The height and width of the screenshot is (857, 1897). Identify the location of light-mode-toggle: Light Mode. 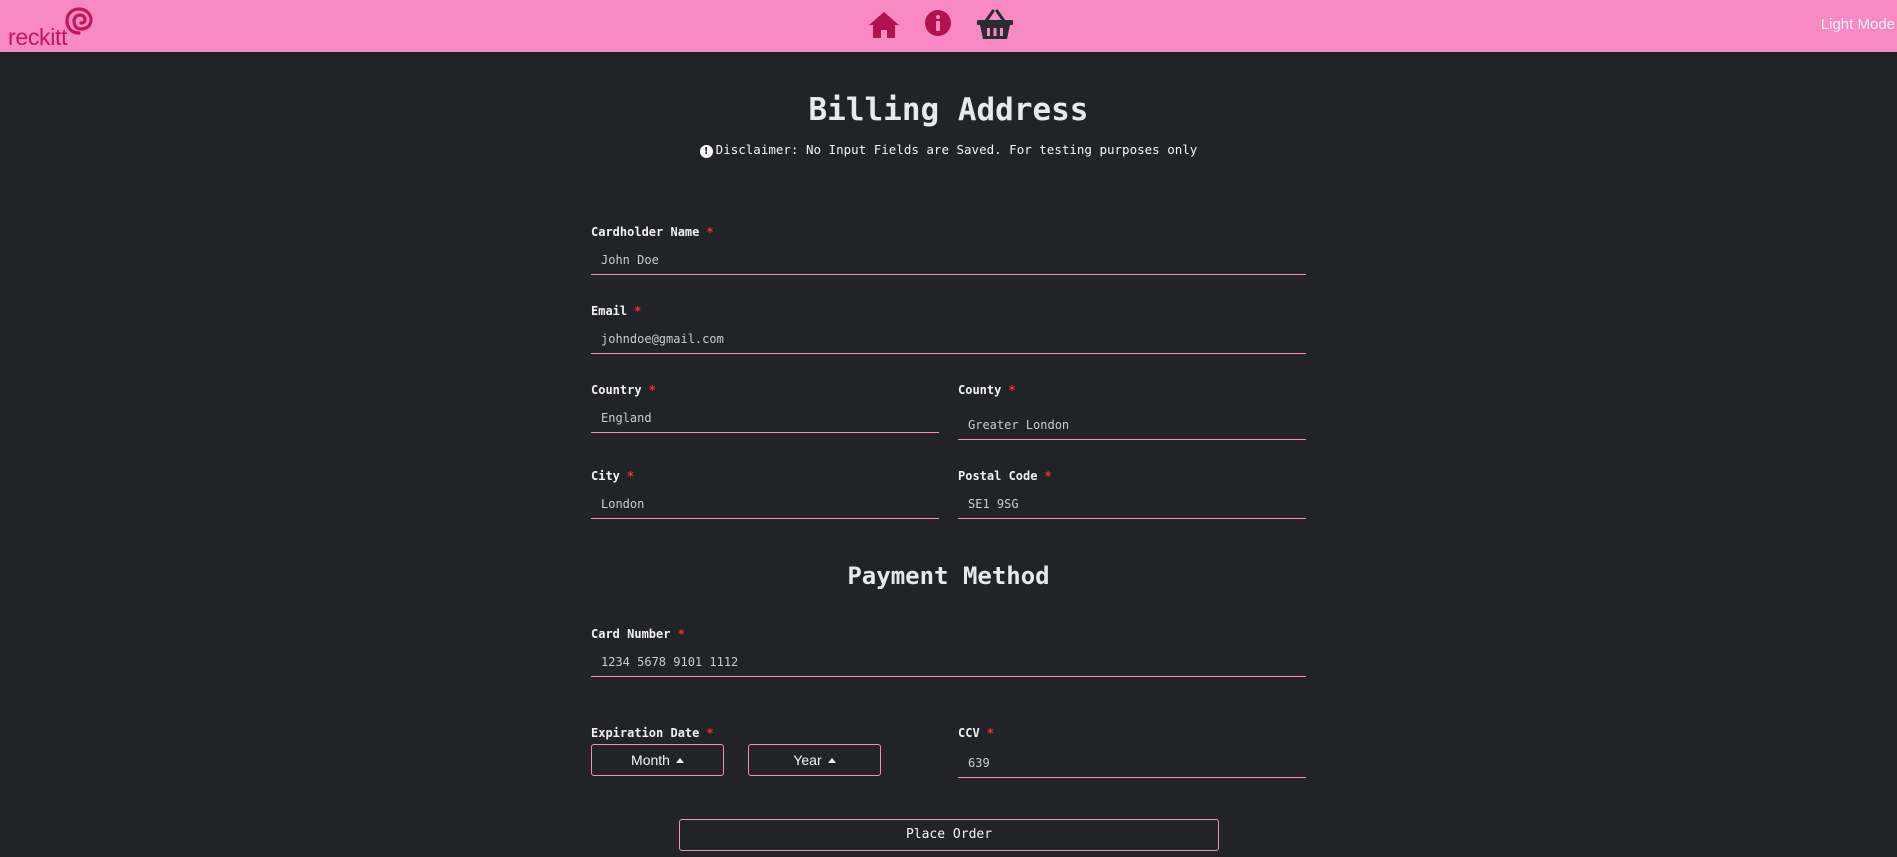
(1858, 24).